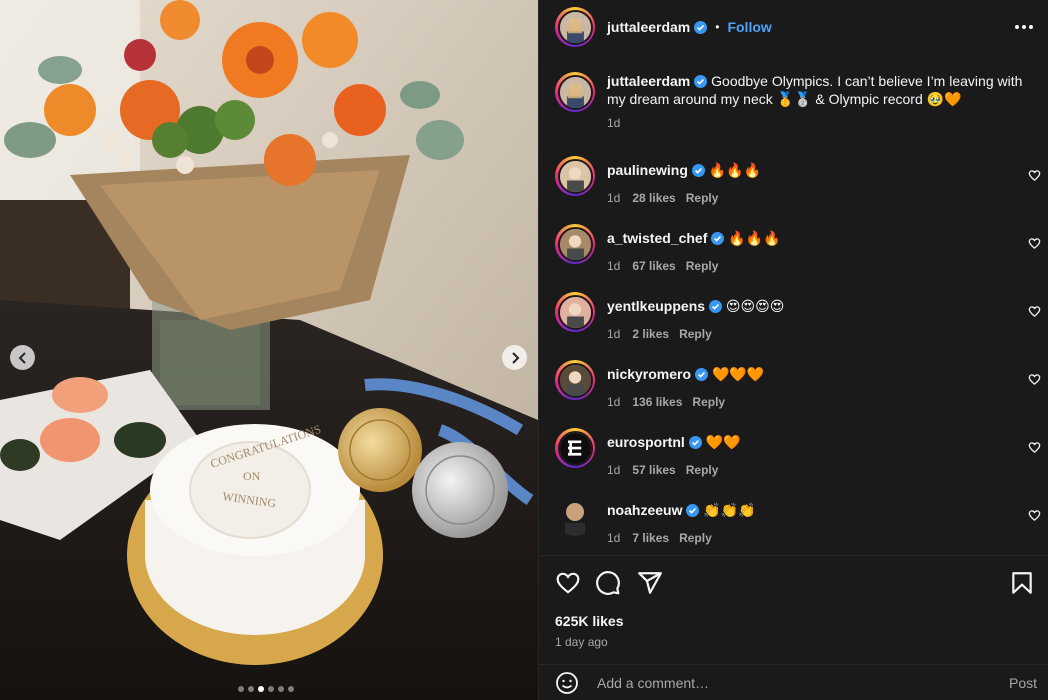 This screenshot has width=1048, height=700. Describe the element at coordinates (567, 683) in the screenshot. I see `emoji-smiley-icon` at that location.